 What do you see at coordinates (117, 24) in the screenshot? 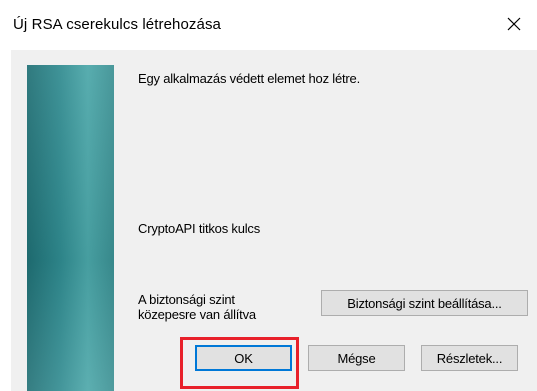
I see `window-title: Új RSA cserekulcs létrehozása` at bounding box center [117, 24].